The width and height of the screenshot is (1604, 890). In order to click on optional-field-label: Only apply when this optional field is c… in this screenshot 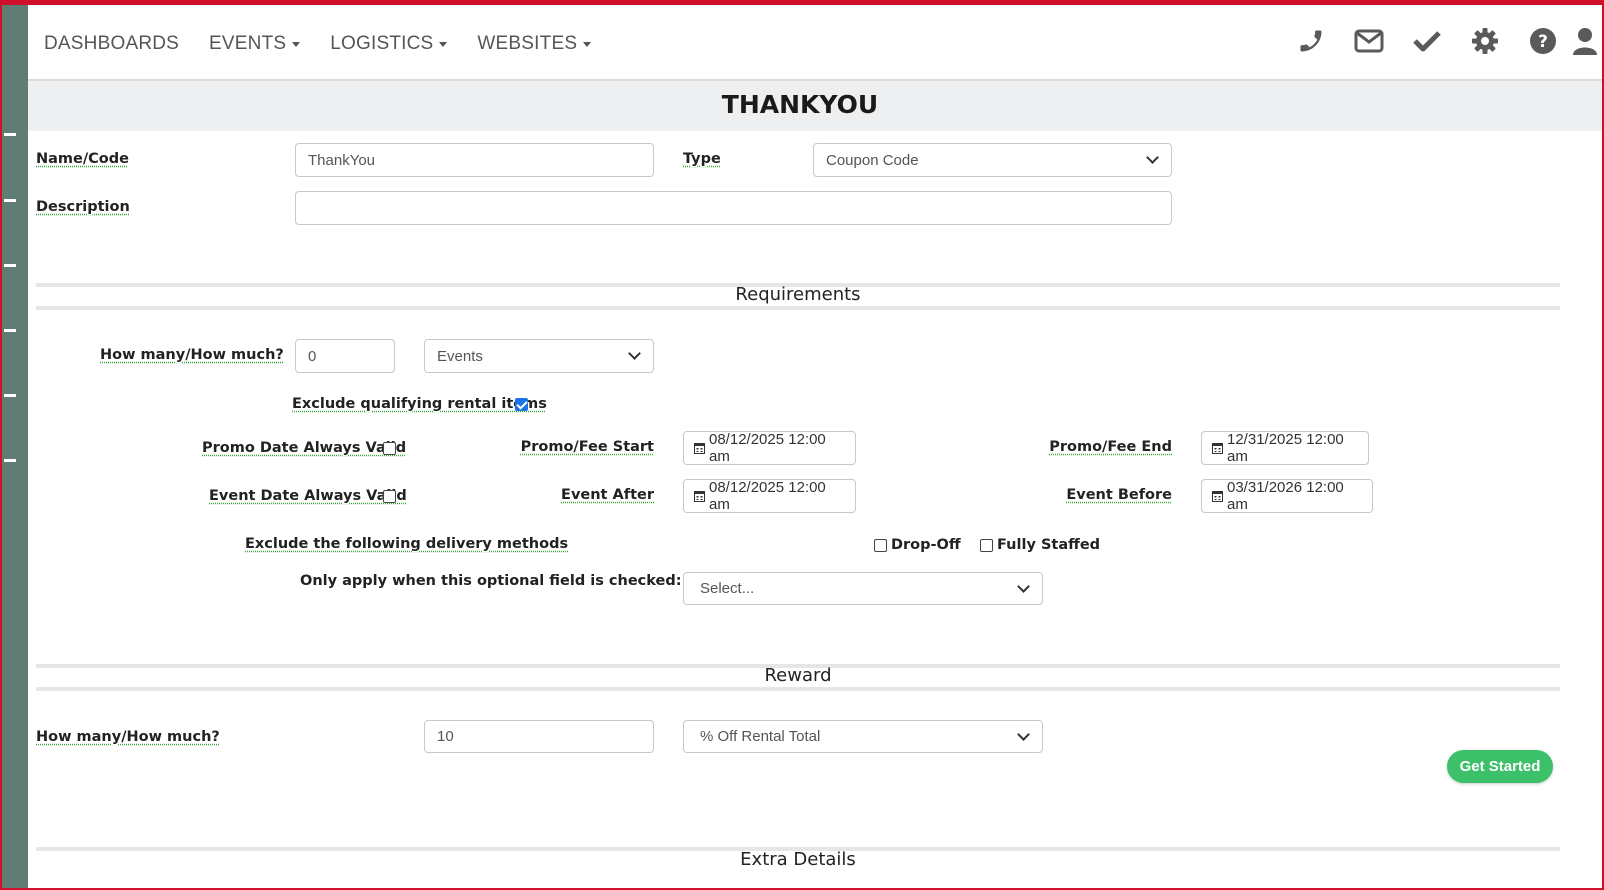, I will do `click(491, 581)`.